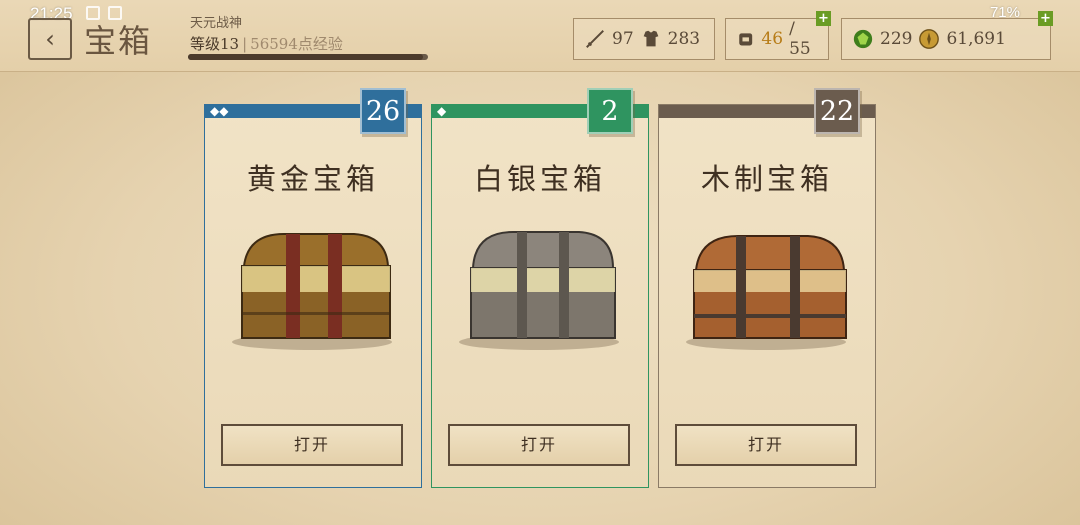 This screenshot has width=1080, height=525. Describe the element at coordinates (684, 39) in the screenshot. I see `defense-value: 283` at that location.